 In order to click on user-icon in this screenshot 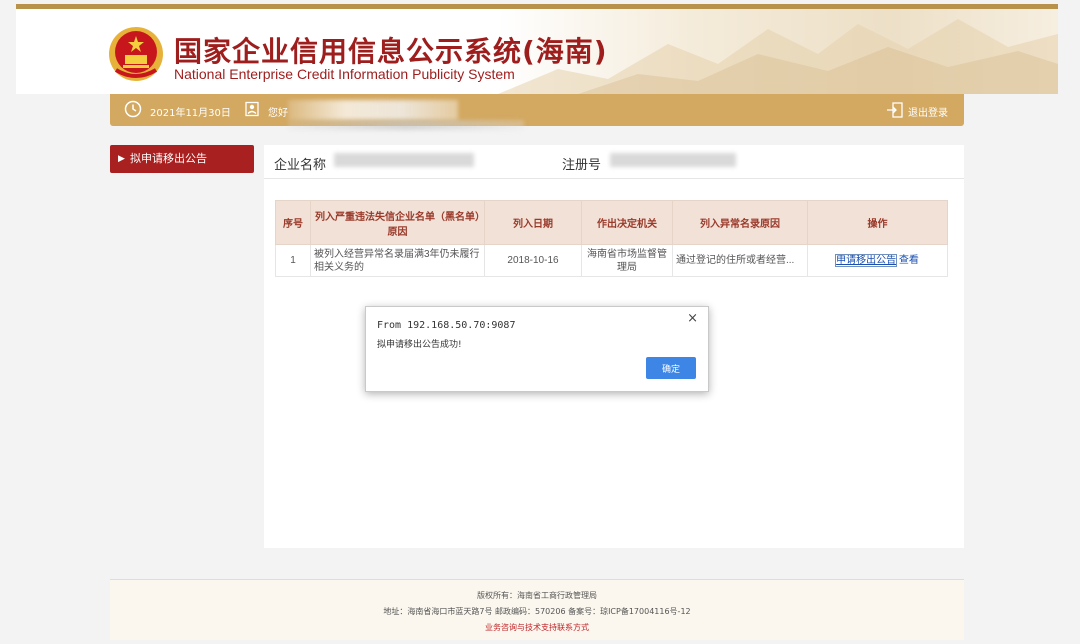, I will do `click(252, 109)`.